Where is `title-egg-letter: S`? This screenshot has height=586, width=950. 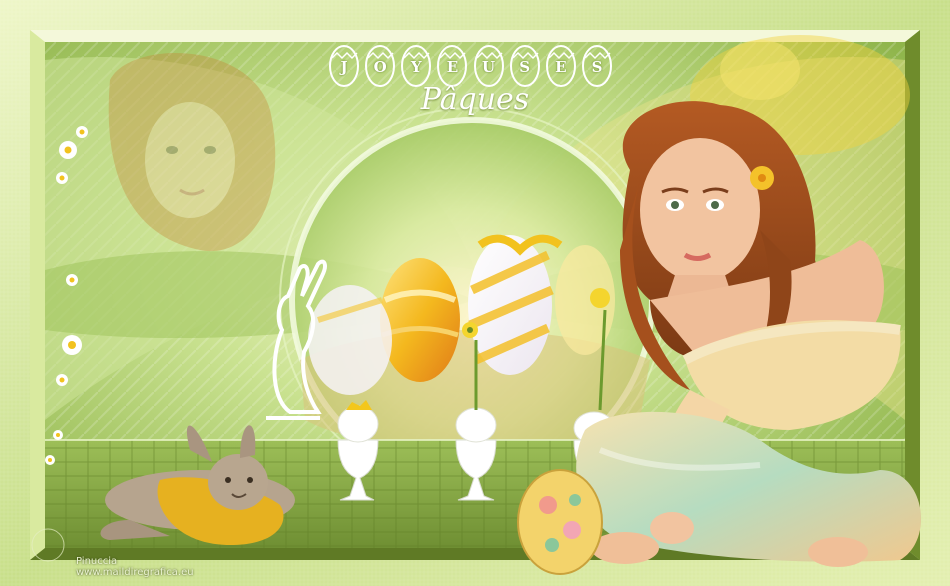
title-egg-letter: S is located at coordinates (597, 66).